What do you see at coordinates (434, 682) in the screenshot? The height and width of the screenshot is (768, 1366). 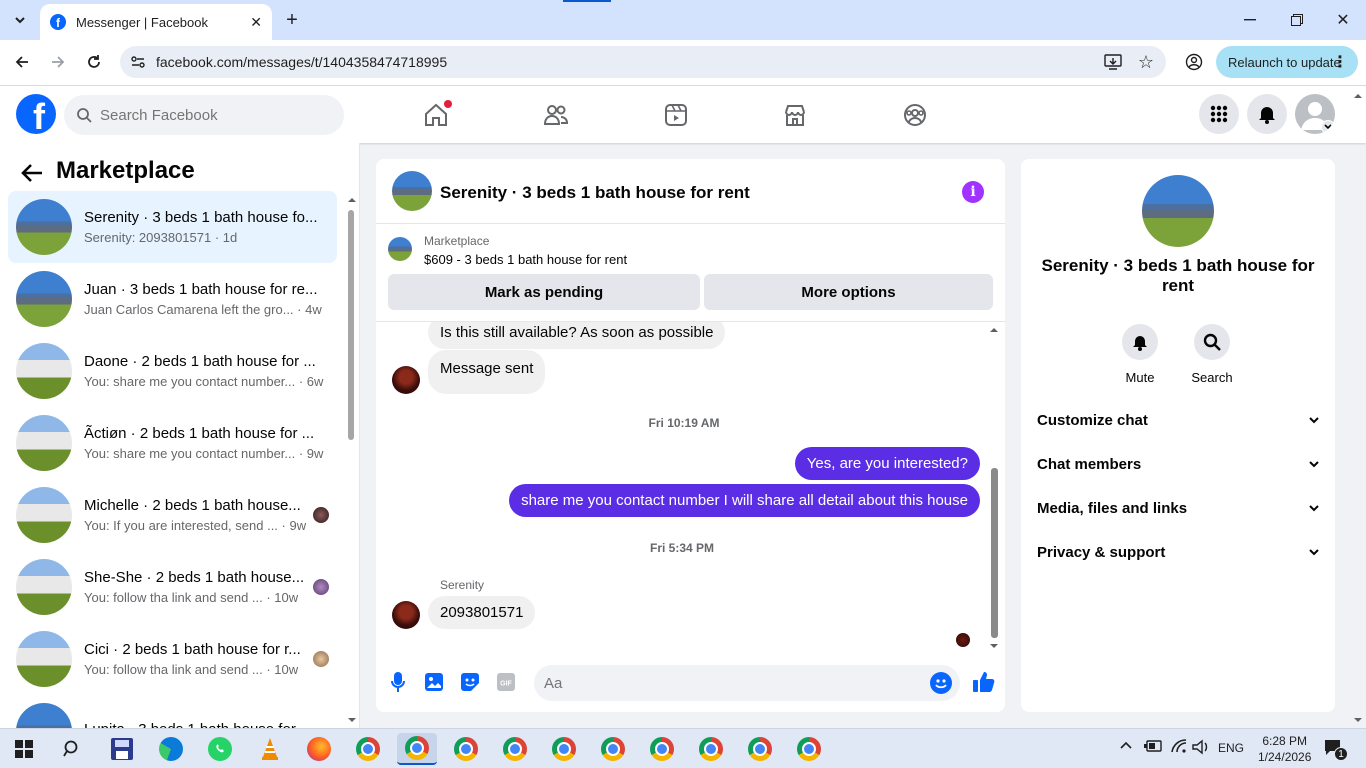 I see `photo-icon` at bounding box center [434, 682].